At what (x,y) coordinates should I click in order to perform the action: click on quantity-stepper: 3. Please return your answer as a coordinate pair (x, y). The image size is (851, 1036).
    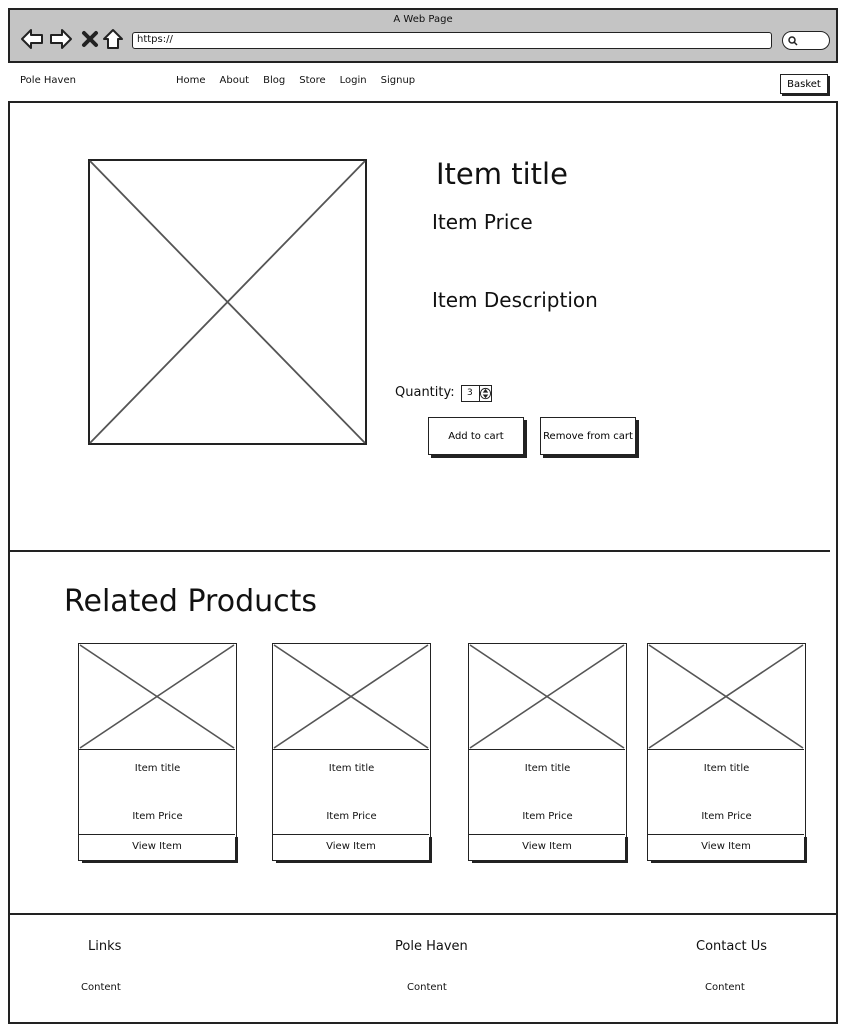
    Looking at the image, I should click on (476, 393).